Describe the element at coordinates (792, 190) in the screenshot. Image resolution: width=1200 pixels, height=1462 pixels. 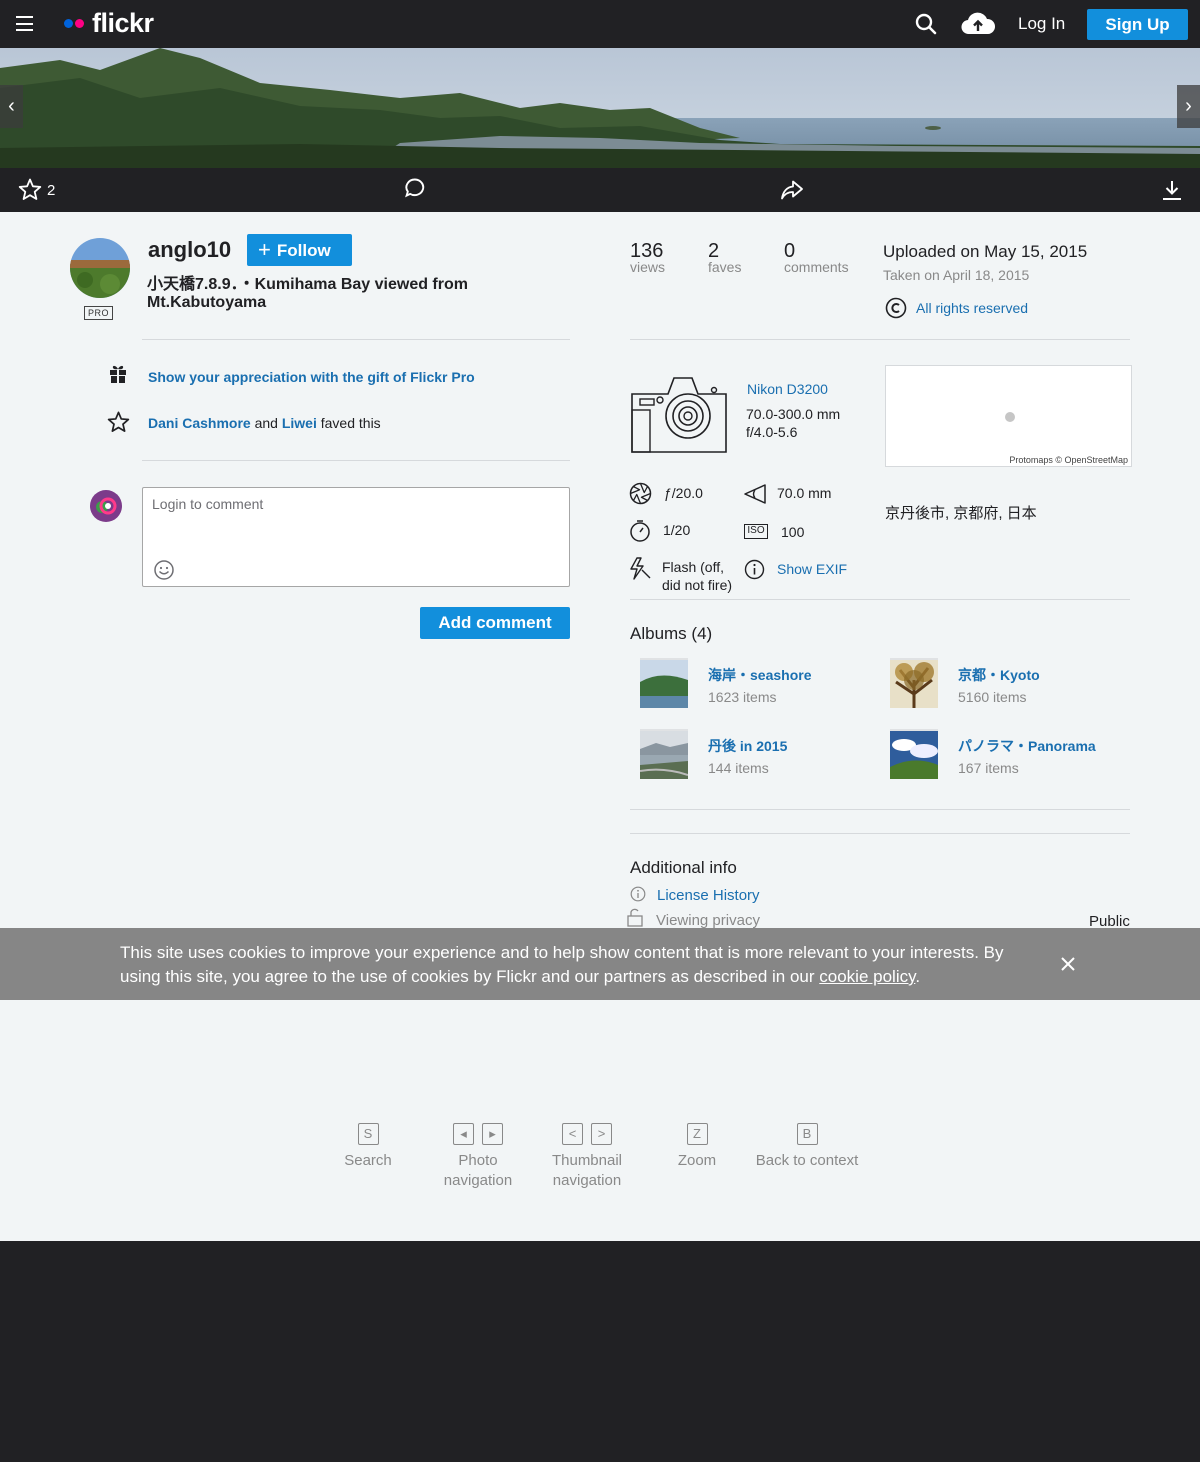
I see `share-icon` at that location.